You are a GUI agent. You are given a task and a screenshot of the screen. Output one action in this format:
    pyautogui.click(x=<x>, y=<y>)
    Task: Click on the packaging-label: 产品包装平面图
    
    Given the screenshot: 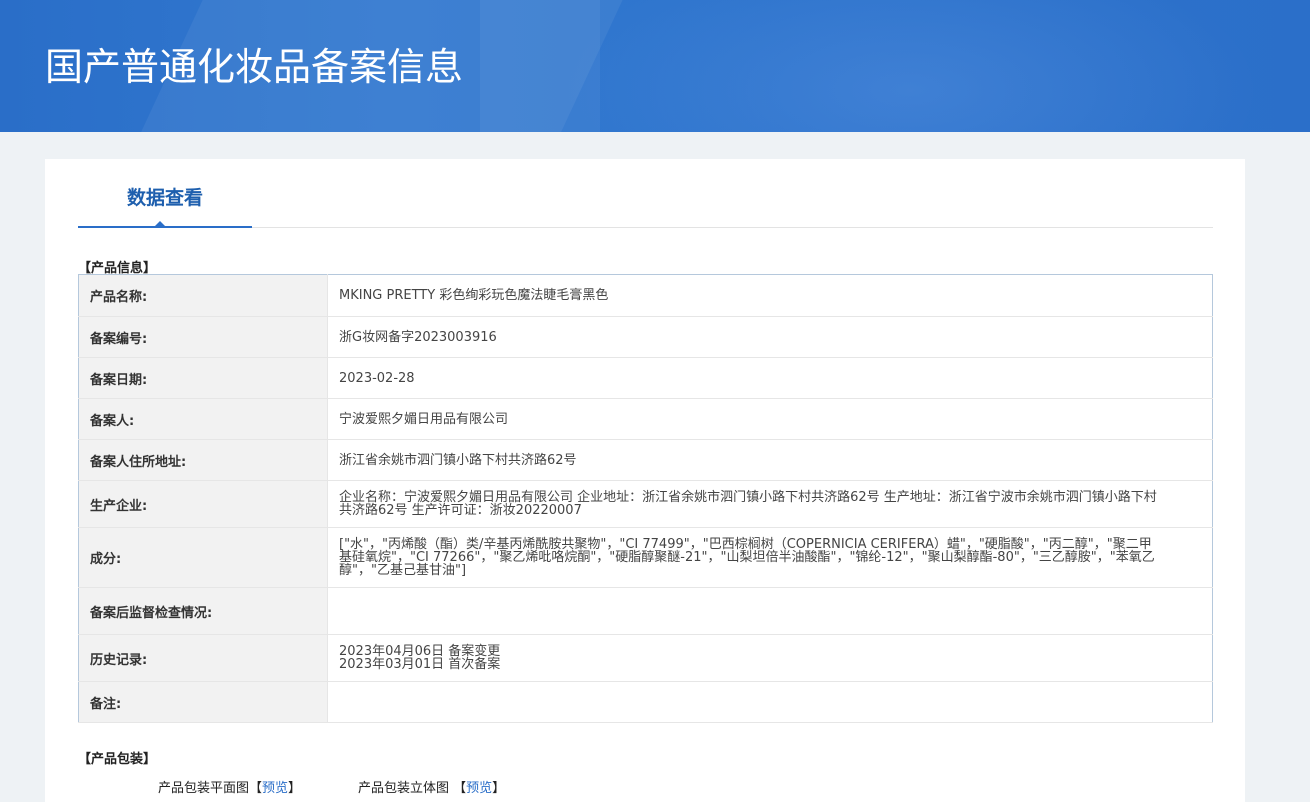 What is the action you would take?
    pyautogui.click(x=204, y=788)
    